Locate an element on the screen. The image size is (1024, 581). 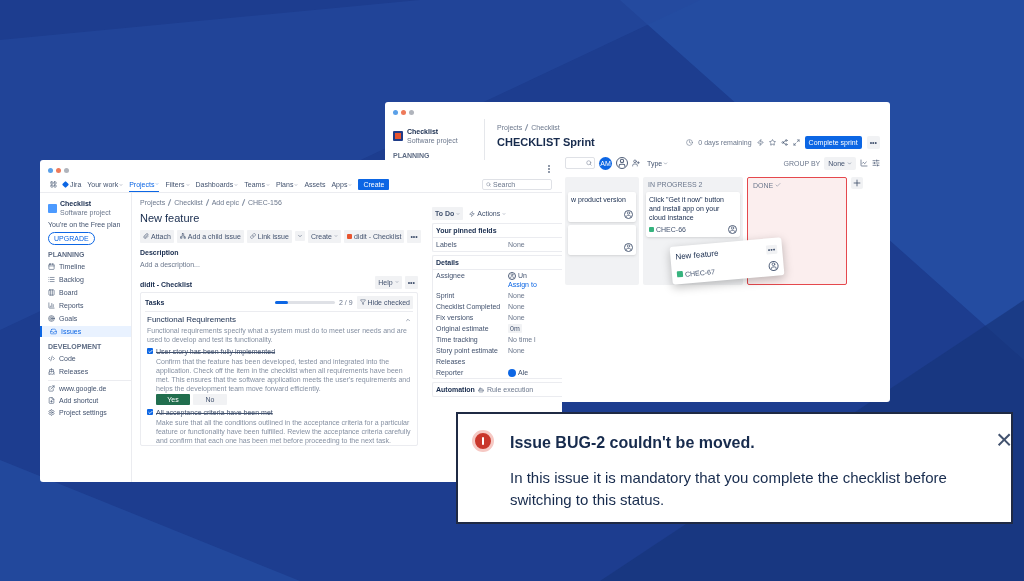
view-settings-icon is located at coordinates (876, 163).